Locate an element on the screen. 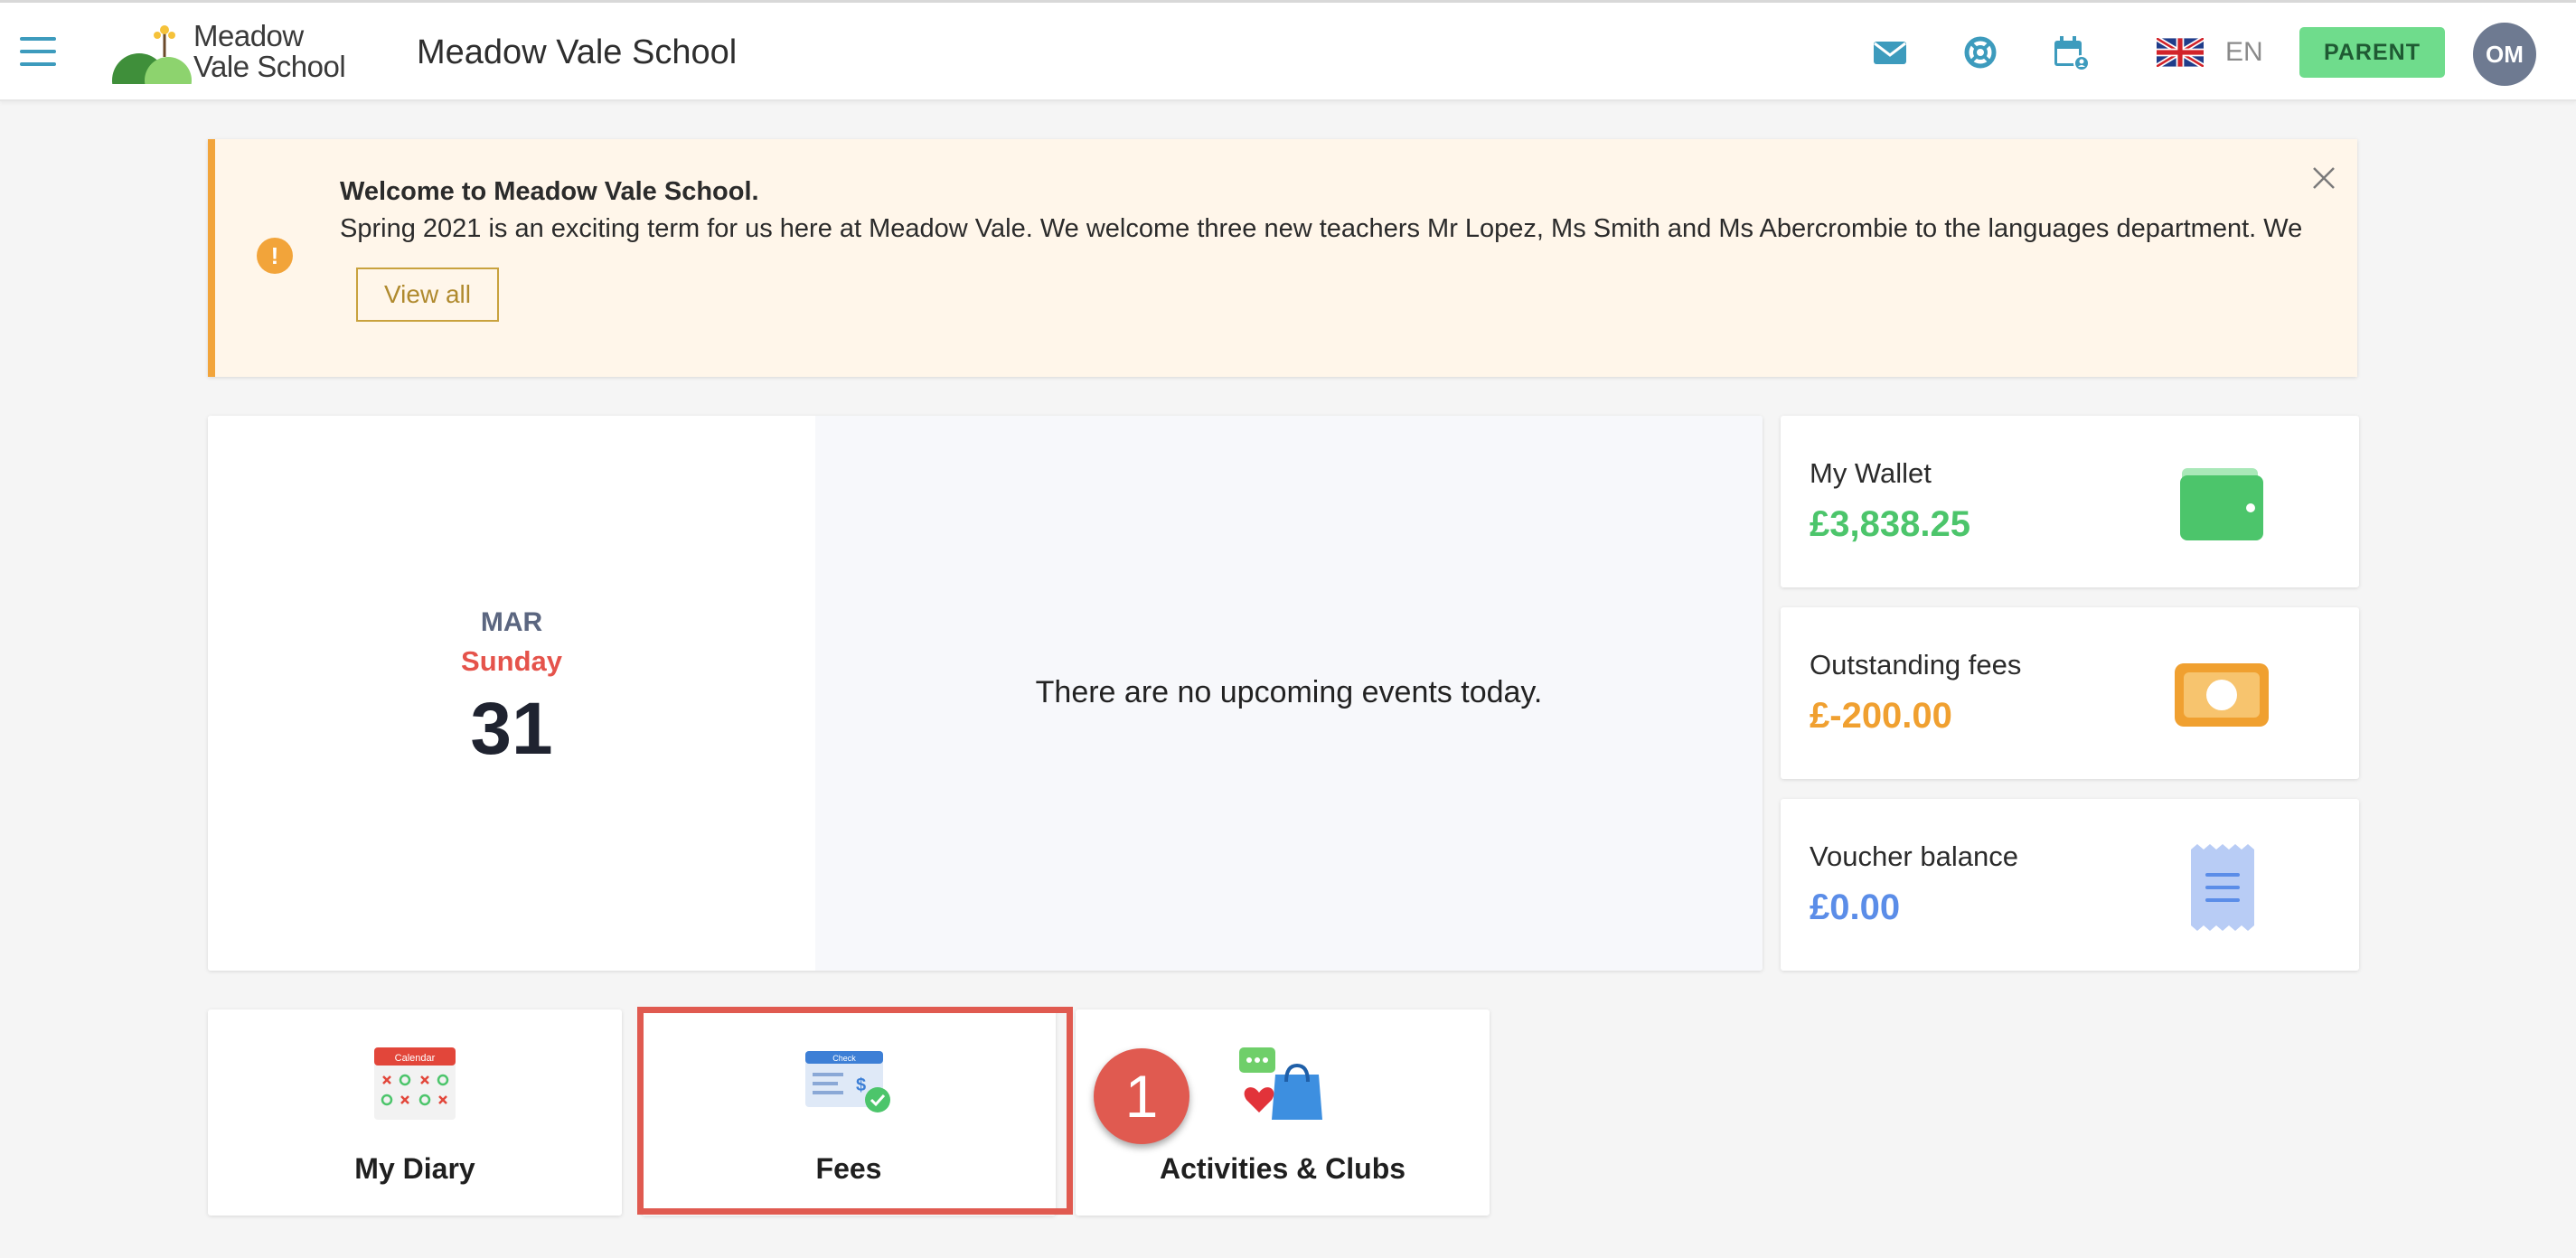 This screenshot has height=1258, width=2576. logo-hills-icon is located at coordinates (152, 66).